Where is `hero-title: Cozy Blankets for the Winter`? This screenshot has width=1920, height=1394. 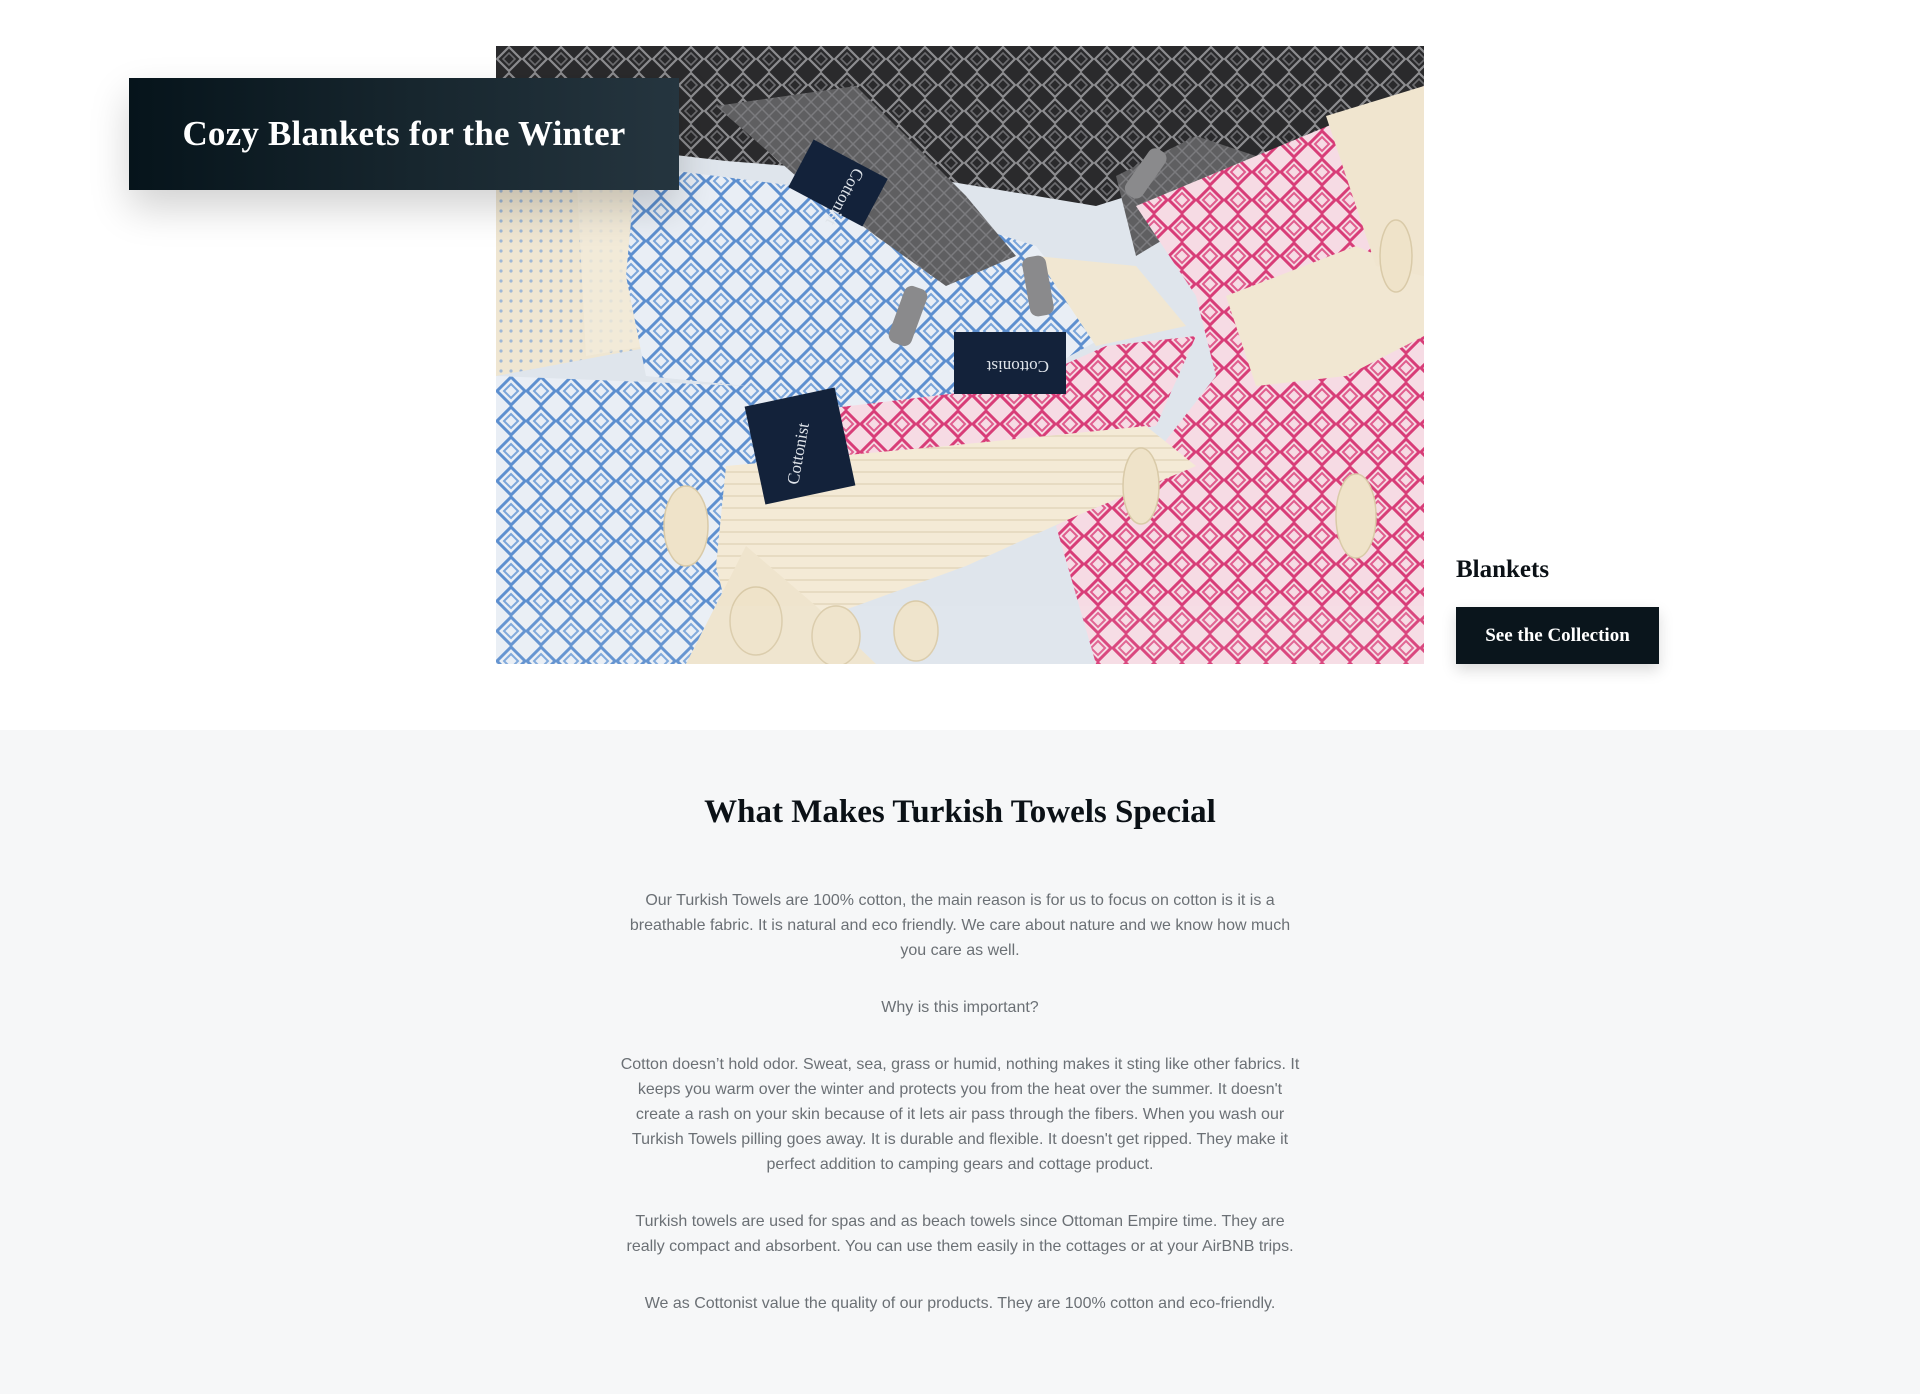
hero-title: Cozy Blankets for the Winter is located at coordinates (404, 133).